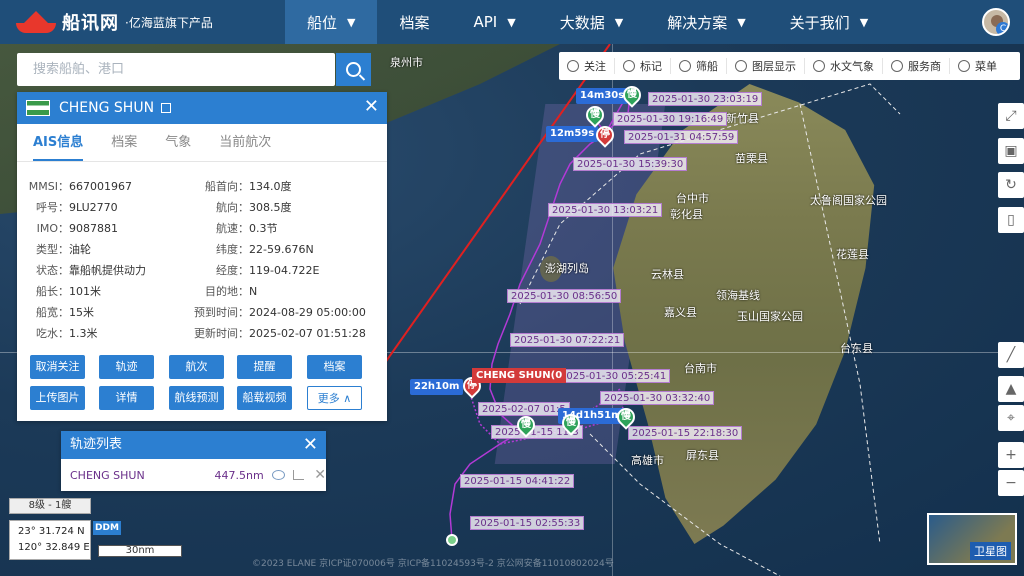 The image size is (1024, 576). I want to click on cursor-coordinates: 23° 31.724 N 120° 32.849 E, so click(50, 540).